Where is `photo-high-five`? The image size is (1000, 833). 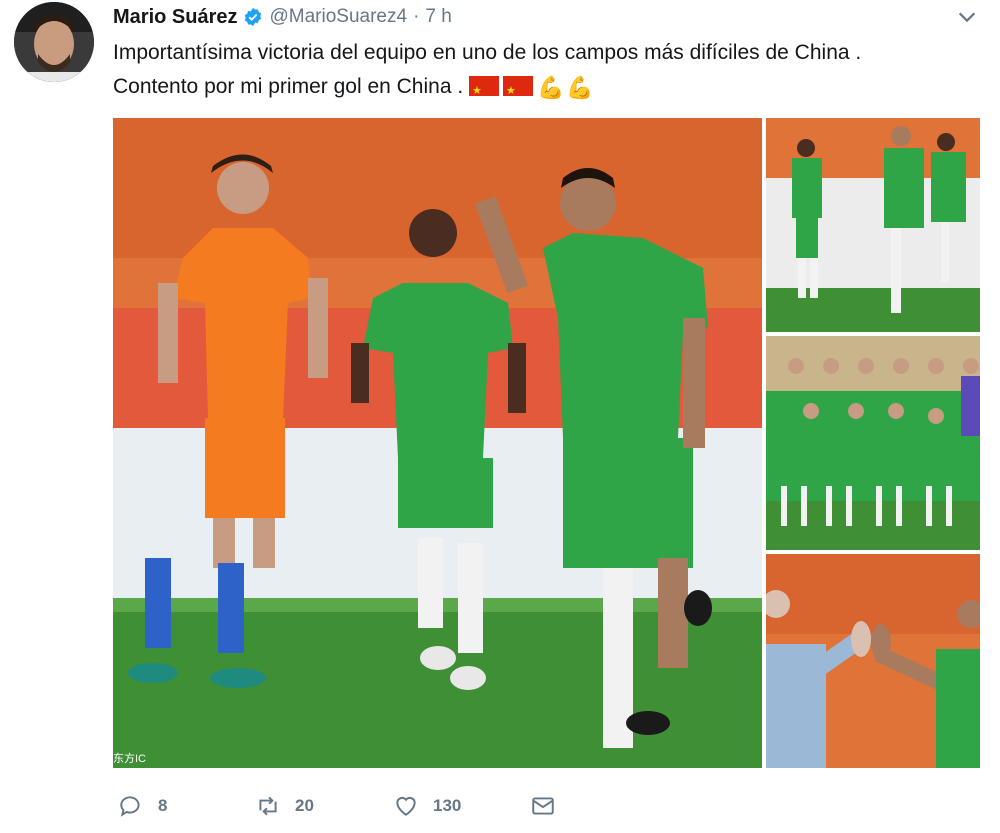
photo-high-five is located at coordinates (873, 661).